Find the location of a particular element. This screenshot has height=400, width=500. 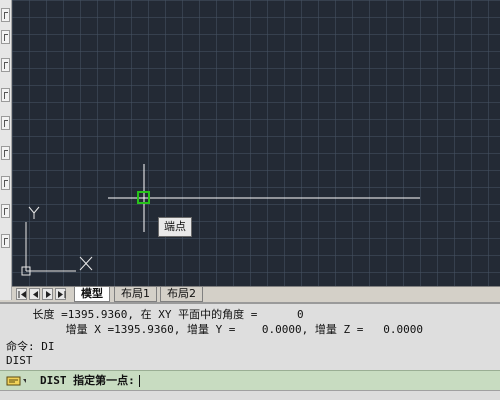

next-tab-button is located at coordinates (47, 294).